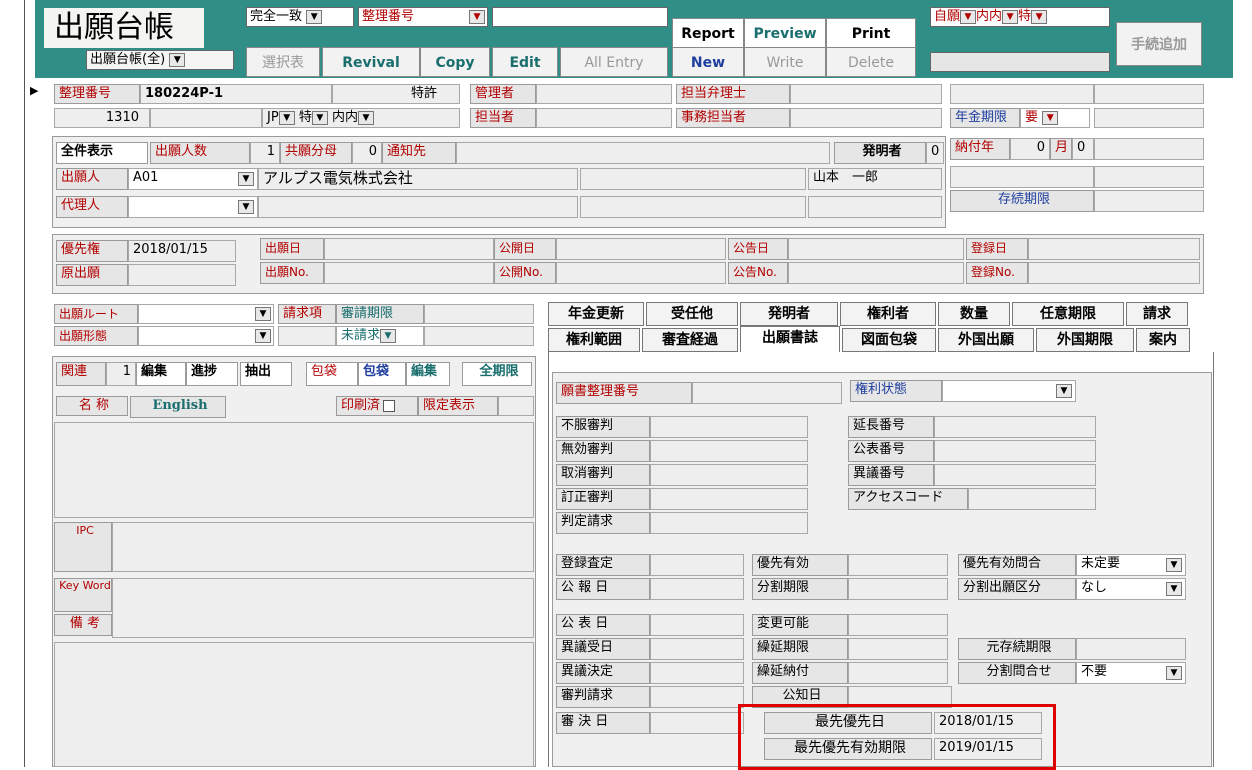 The width and height of the screenshot is (1252, 770). Describe the element at coordinates (1020, 17) in the screenshot. I see `filter-selects: 自願 ▼ 内内 ▼ 特 ▼` at that location.